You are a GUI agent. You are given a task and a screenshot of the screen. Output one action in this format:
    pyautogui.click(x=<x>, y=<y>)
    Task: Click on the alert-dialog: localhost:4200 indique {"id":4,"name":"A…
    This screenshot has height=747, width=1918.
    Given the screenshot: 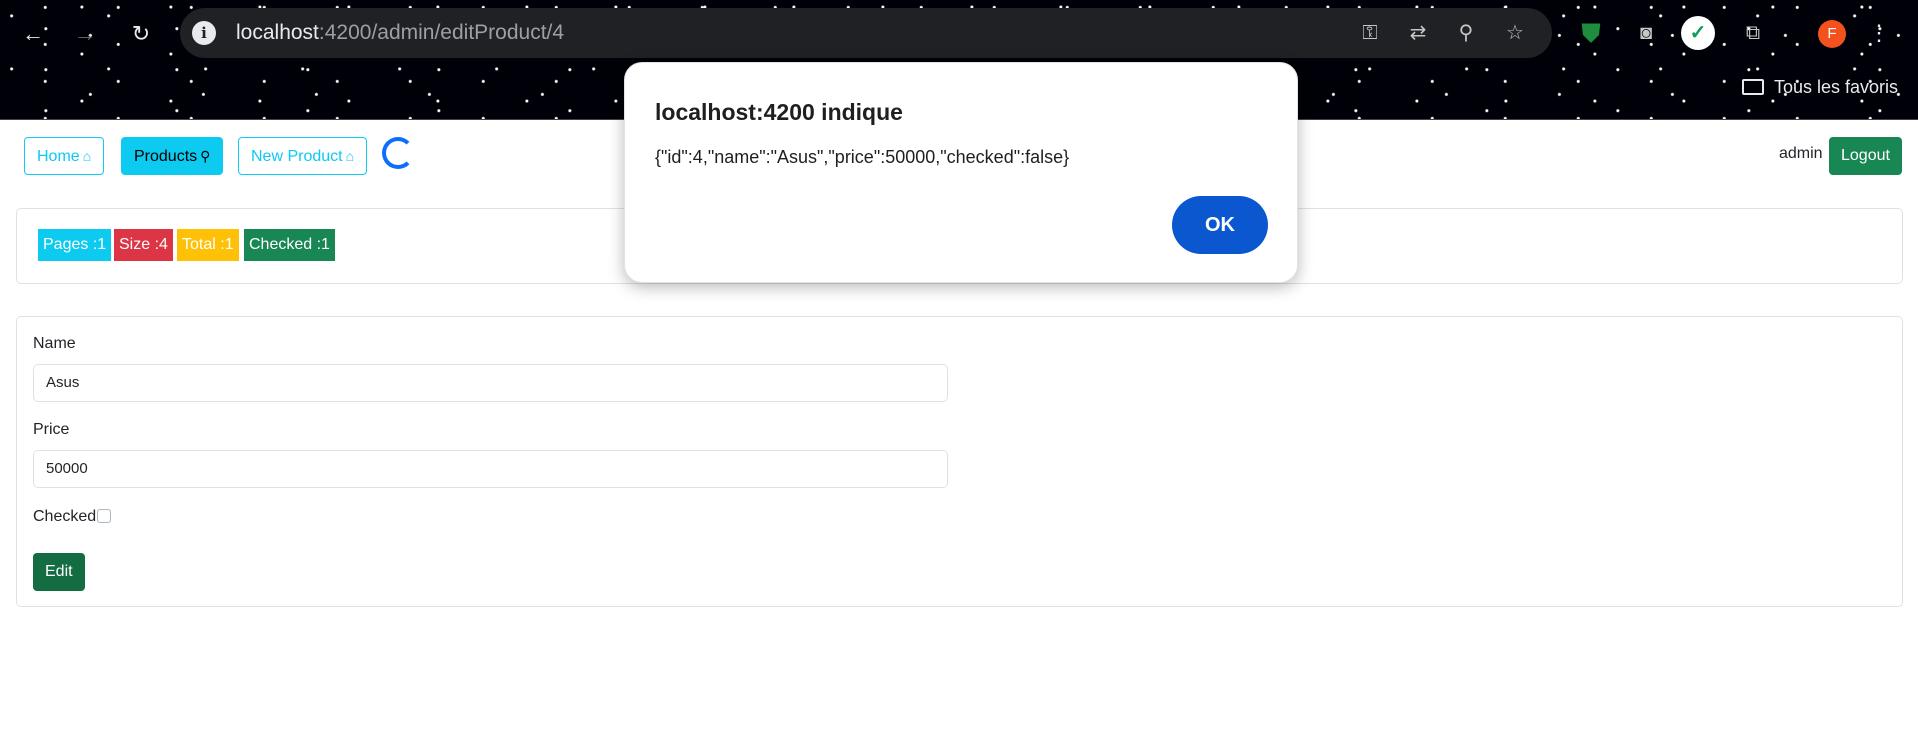 What is the action you would take?
    pyautogui.click(x=961, y=172)
    